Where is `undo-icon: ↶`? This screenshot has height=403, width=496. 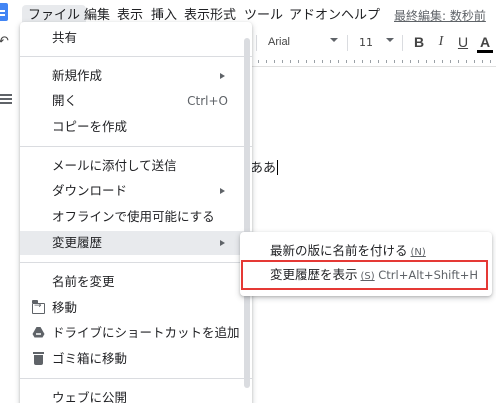
undo-icon: ↶ is located at coordinates (4, 41).